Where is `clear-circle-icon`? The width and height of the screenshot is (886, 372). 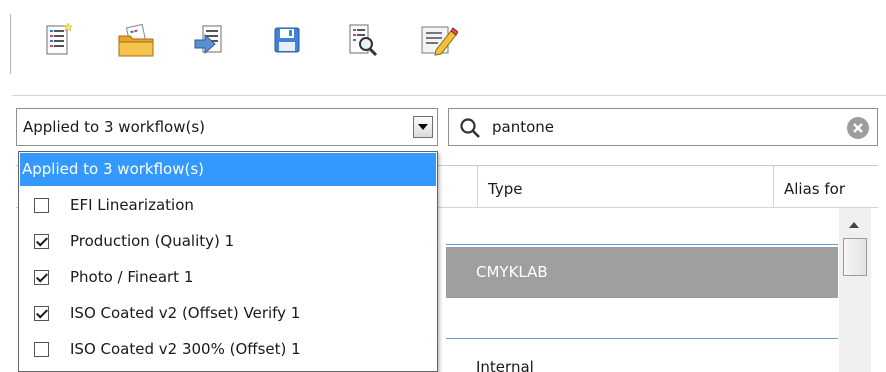
clear-circle-icon is located at coordinates (858, 128).